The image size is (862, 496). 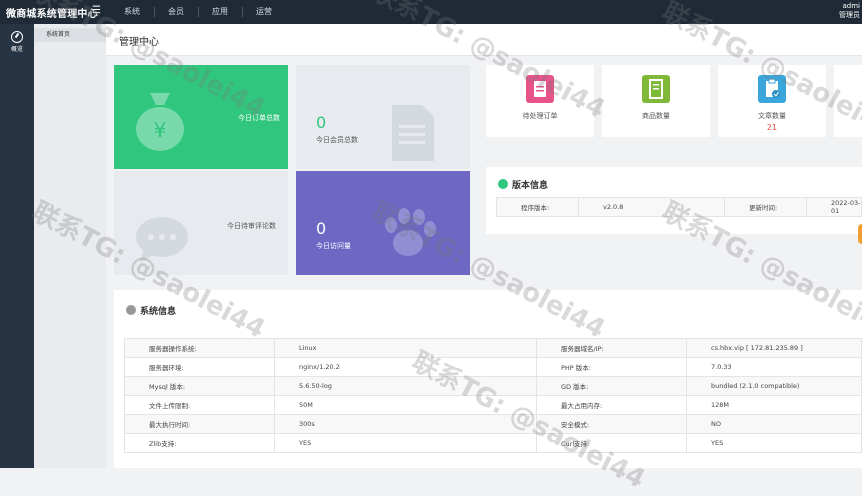 What do you see at coordinates (431, 12) in the screenshot?
I see `top-bar: 微商城系统管理中心 ☰ 系统 会员 应用 运营 admi 管理员` at bounding box center [431, 12].